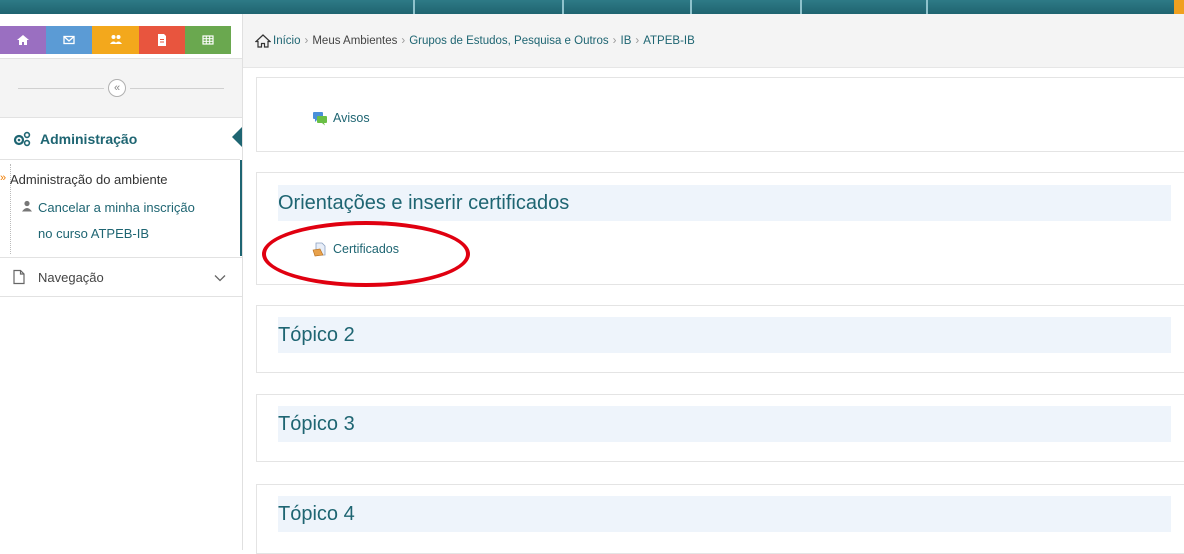 This screenshot has width=1184, height=554. I want to click on section-title-text: Tópico 4, so click(316, 514).